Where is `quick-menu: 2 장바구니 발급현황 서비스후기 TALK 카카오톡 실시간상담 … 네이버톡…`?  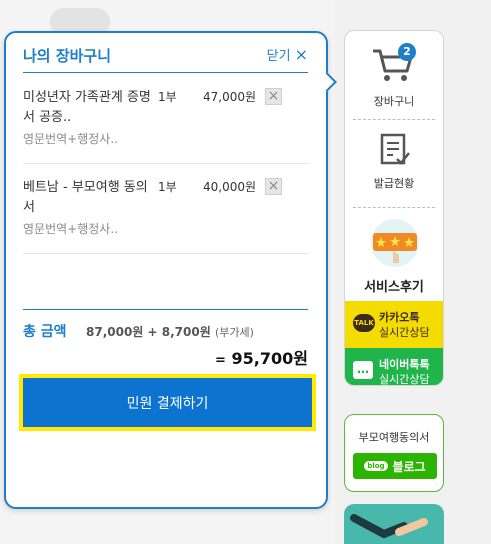 quick-menu: 2 장바구니 발급현황 서비스후기 TALK 카카오톡 실시간상담 … 네이버톡… is located at coordinates (394, 208).